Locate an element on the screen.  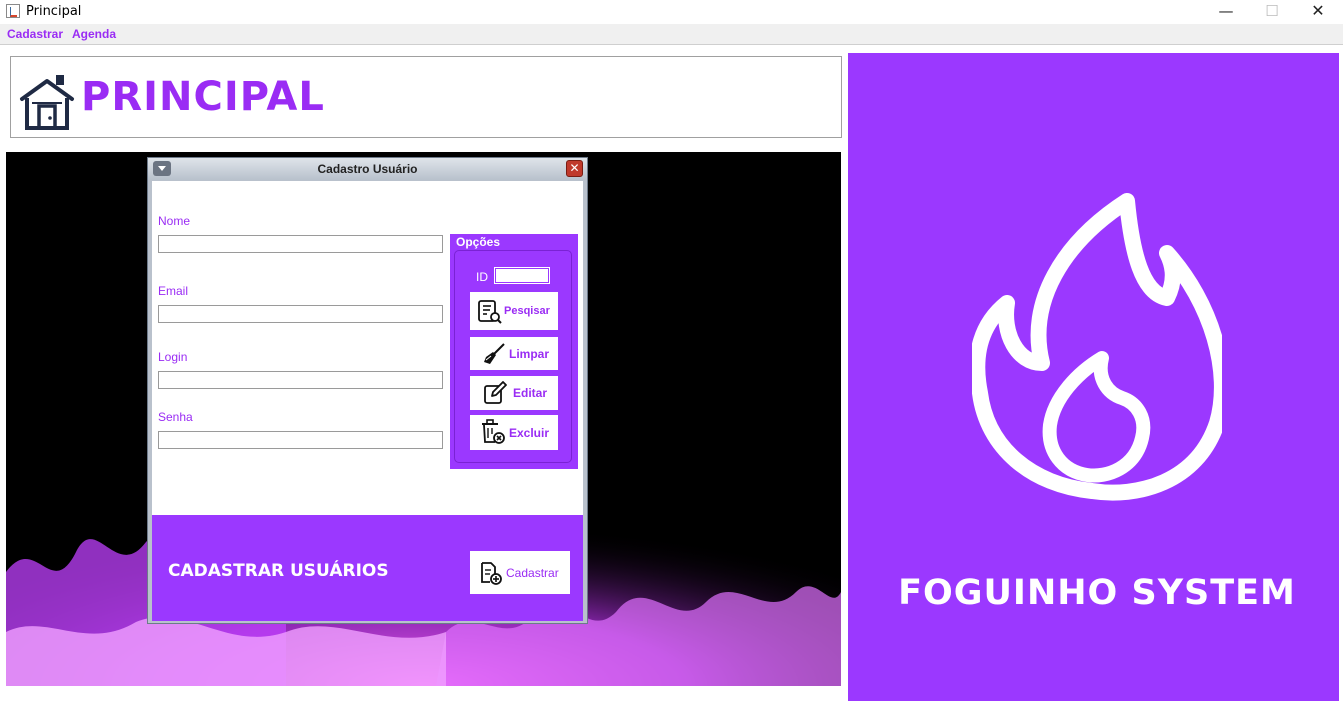
editar-button: Editar is located at coordinates (514, 393).